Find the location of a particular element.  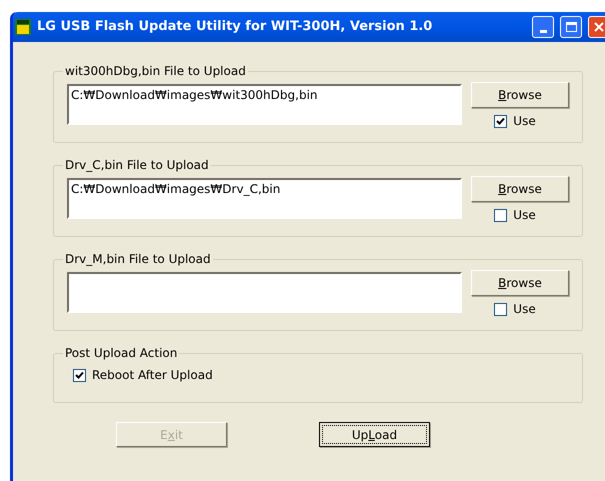

checkbox-label: Reboot After Upload is located at coordinates (152, 375).